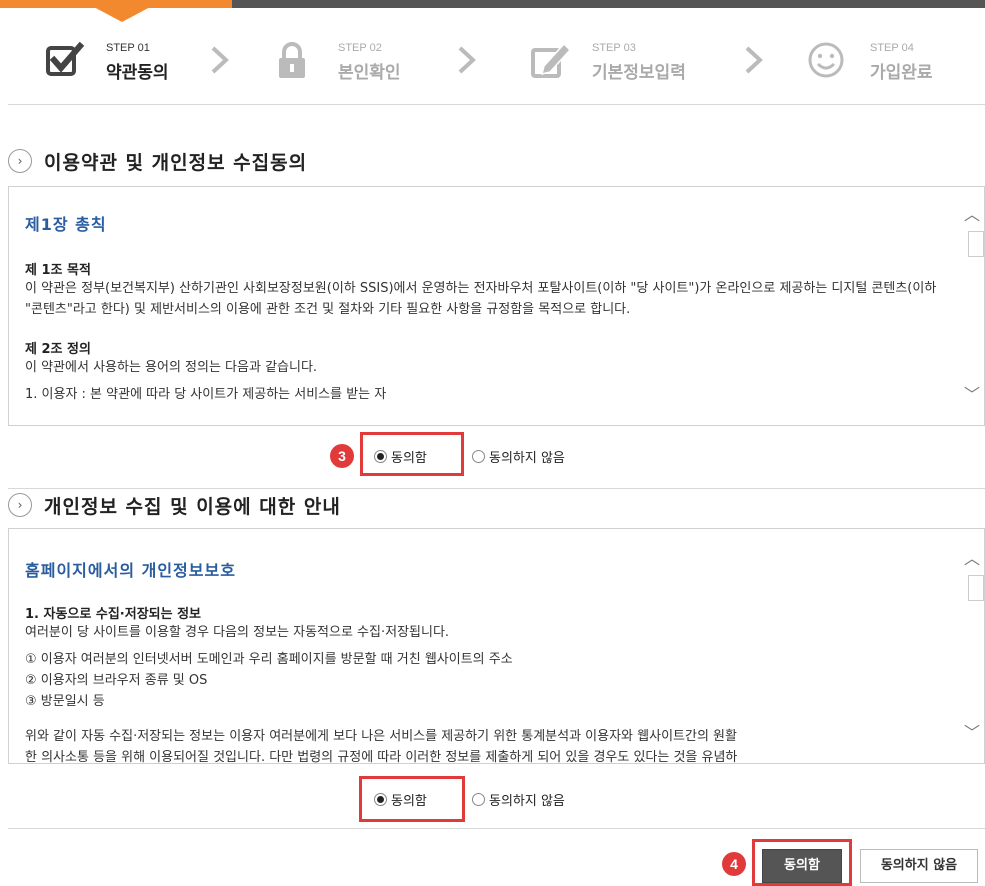 The width and height of the screenshot is (985, 886). I want to click on list-item: ③ 방문일시 등, so click(65, 701).